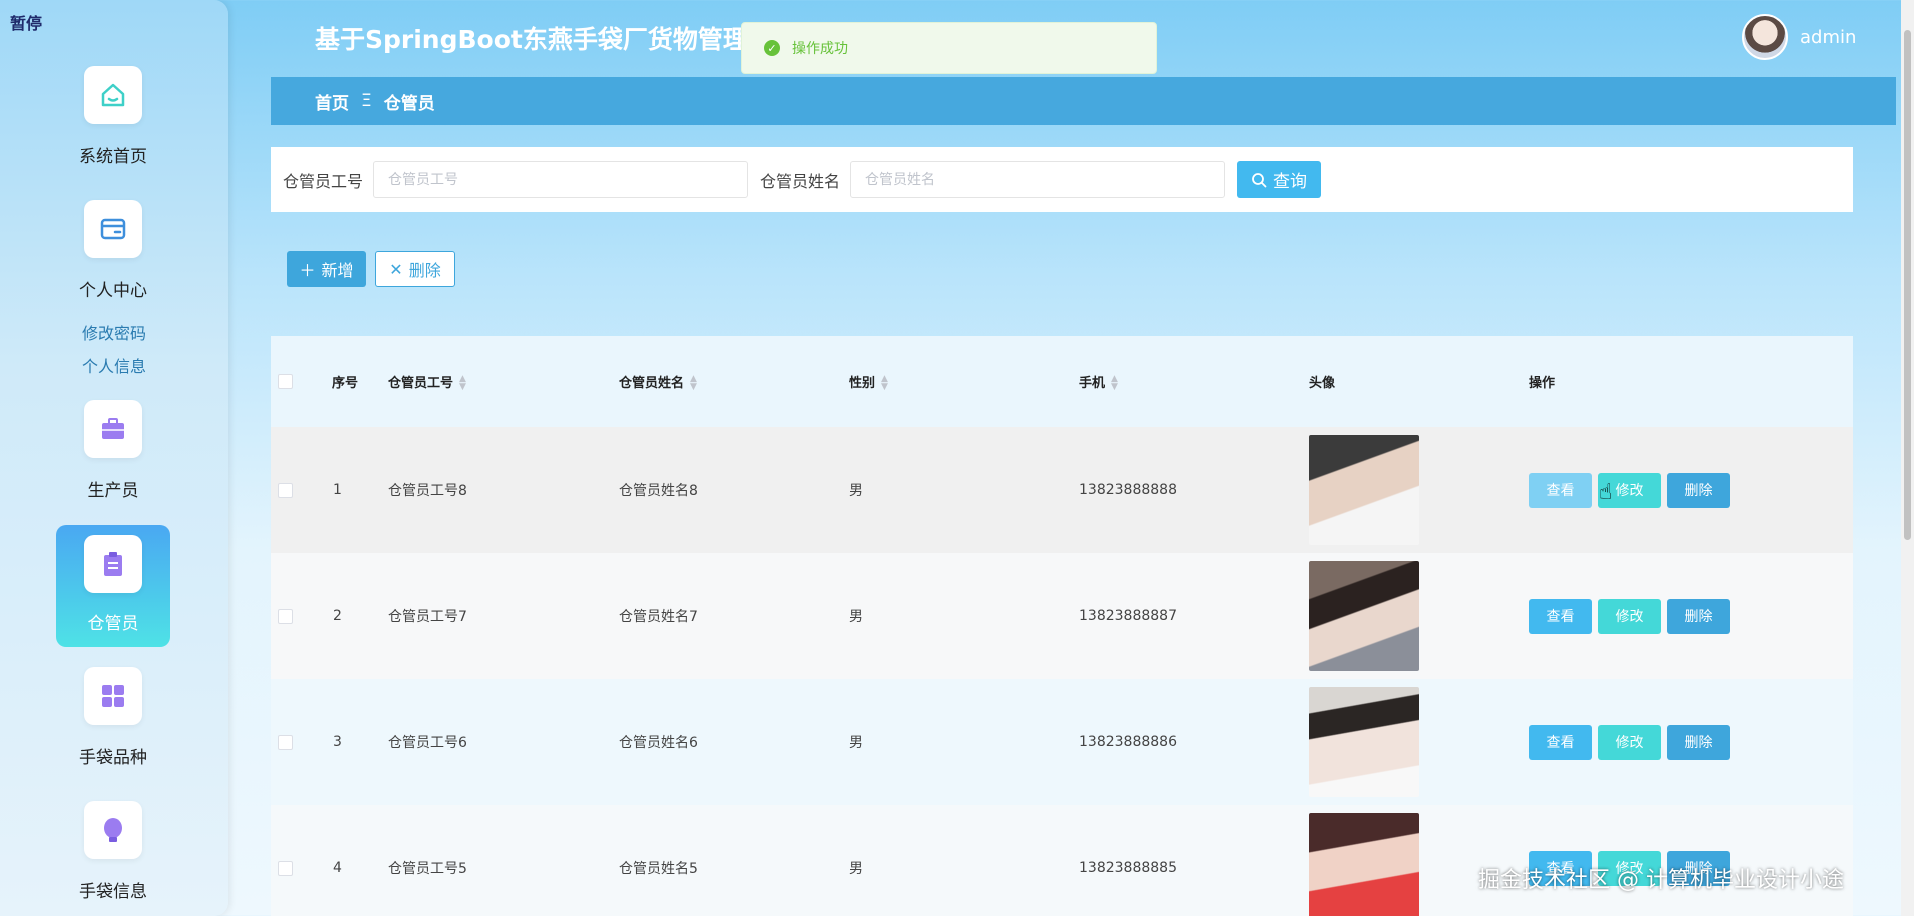 Image resolution: width=1914 pixels, height=916 pixels. I want to click on table-header: 序号 仓管员工号 ▲ ▼ 仓管员姓名 ▲ ▼ 性别 ▲ ▼ 手机 ▲ ▼ 头像 操作, so click(1062, 381).